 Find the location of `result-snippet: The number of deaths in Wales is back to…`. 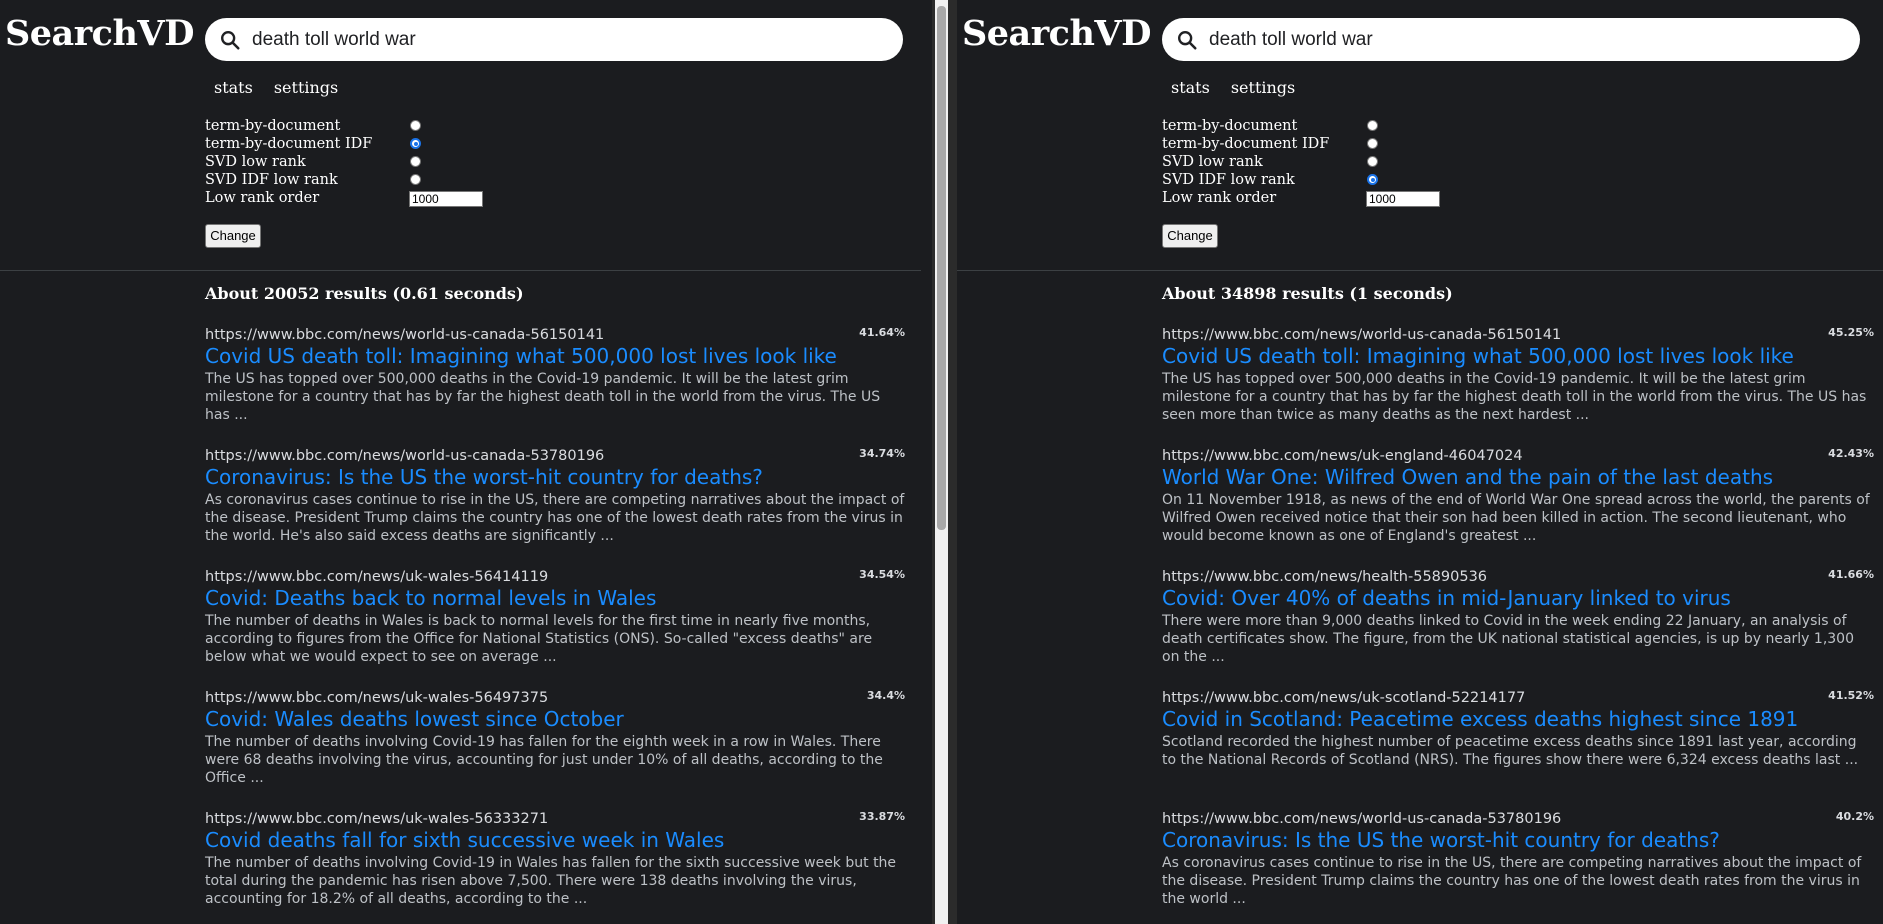

result-snippet: The number of deaths in Wales is back to… is located at coordinates (539, 639).